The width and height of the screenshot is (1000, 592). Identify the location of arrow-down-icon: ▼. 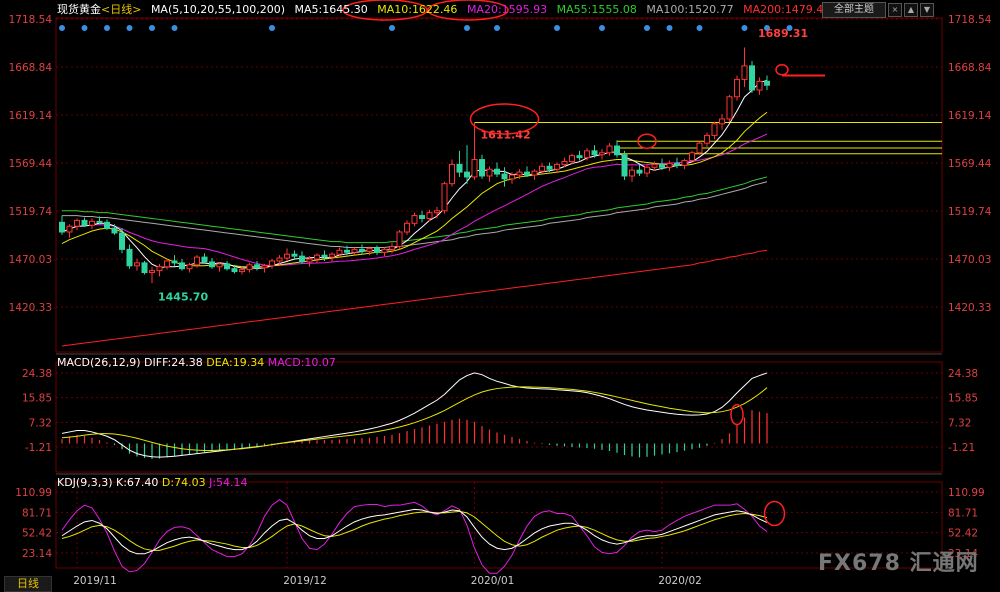
(927, 10).